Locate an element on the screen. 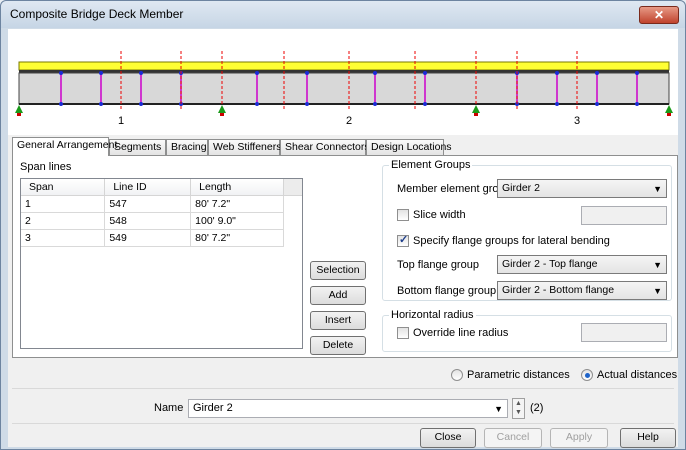 The width and height of the screenshot is (686, 450). radius-input is located at coordinates (624, 332).